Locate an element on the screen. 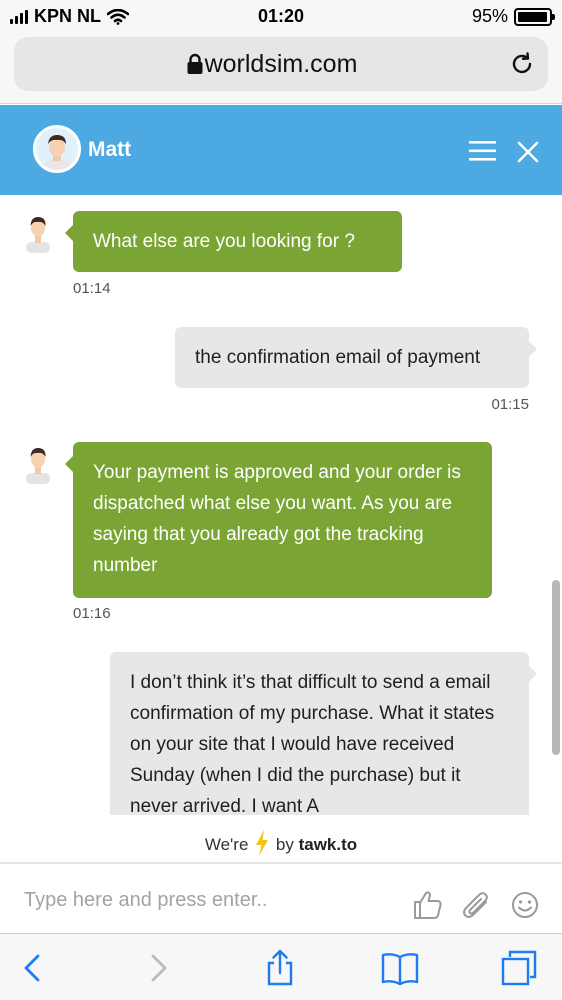  status-bar: KPN NL 01:20 95% is located at coordinates (281, 17).